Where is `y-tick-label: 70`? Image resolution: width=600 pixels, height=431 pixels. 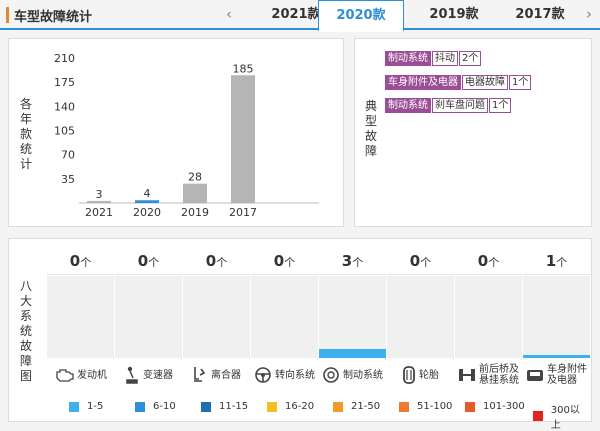
y-tick-label: 70 is located at coordinates (68, 155).